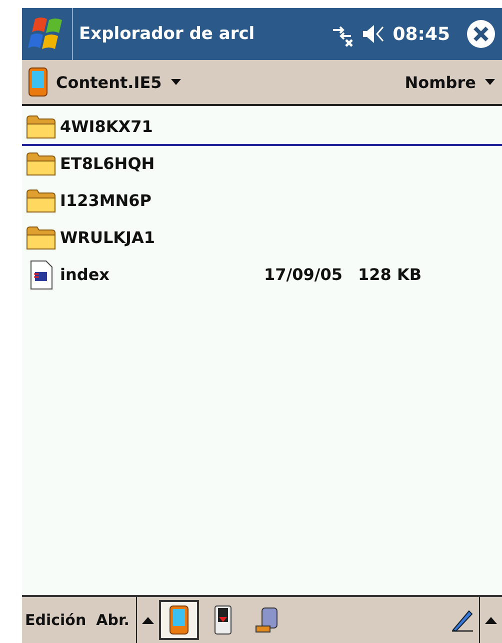 The width and height of the screenshot is (502, 643). What do you see at coordinates (262, 238) in the screenshot?
I see `file-row: WRULKJA1` at bounding box center [262, 238].